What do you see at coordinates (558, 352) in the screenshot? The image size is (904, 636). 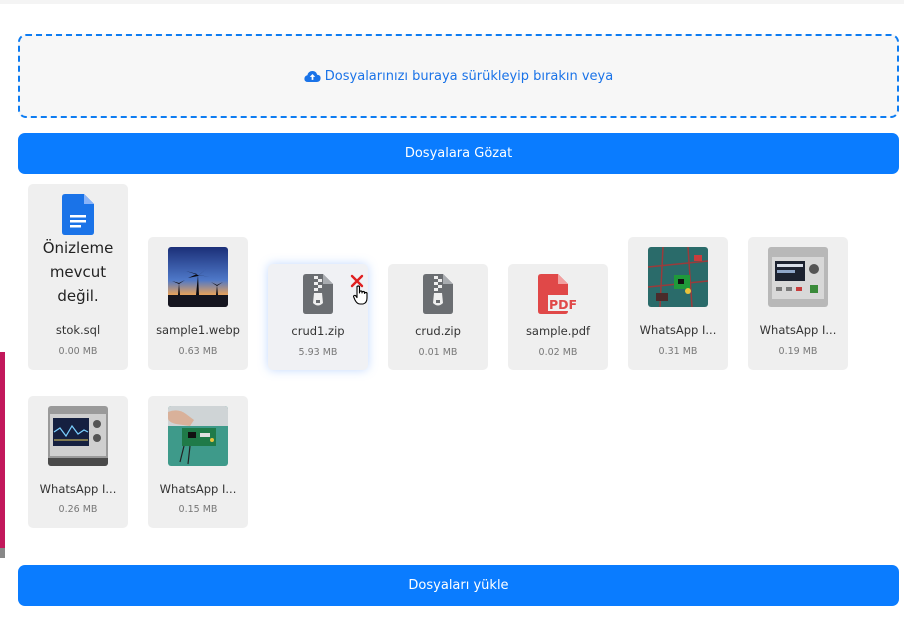 I see `file-size: 0.02 MB` at bounding box center [558, 352].